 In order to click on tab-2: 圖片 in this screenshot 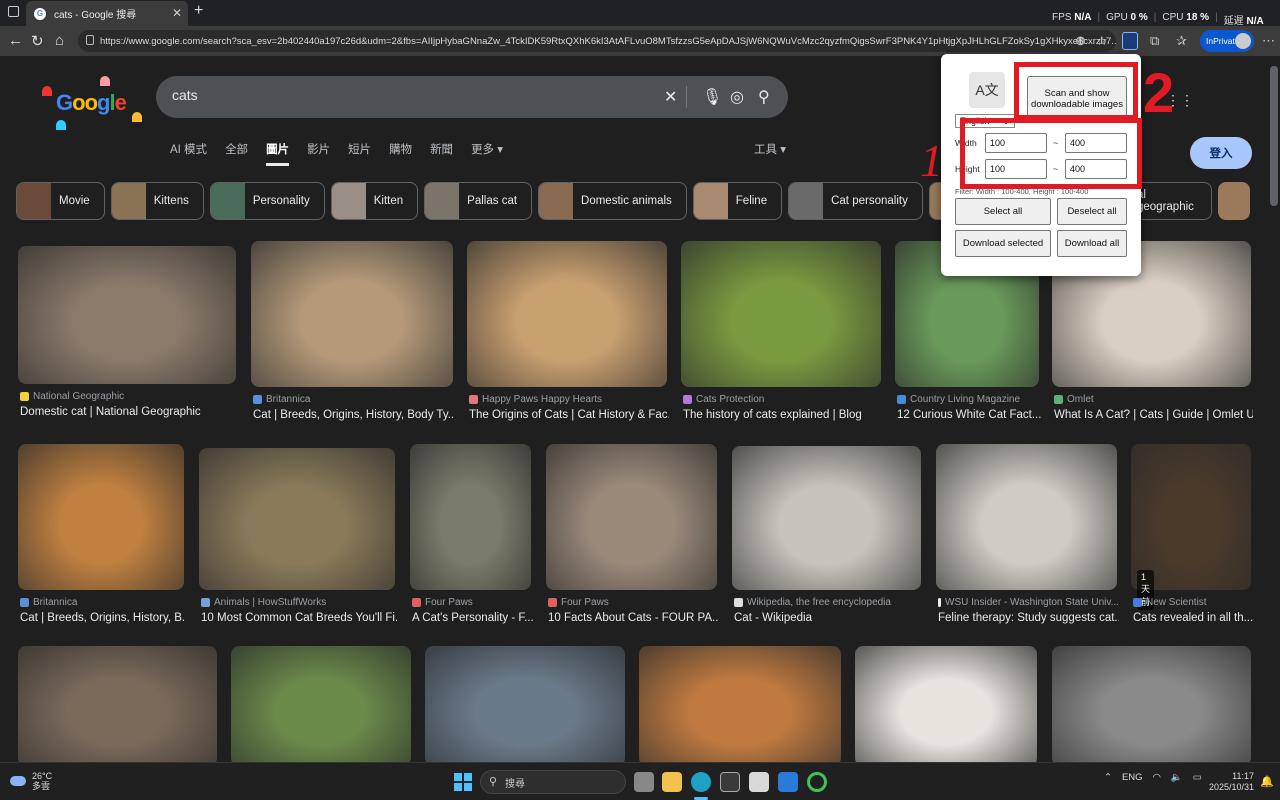, I will do `click(278, 153)`.